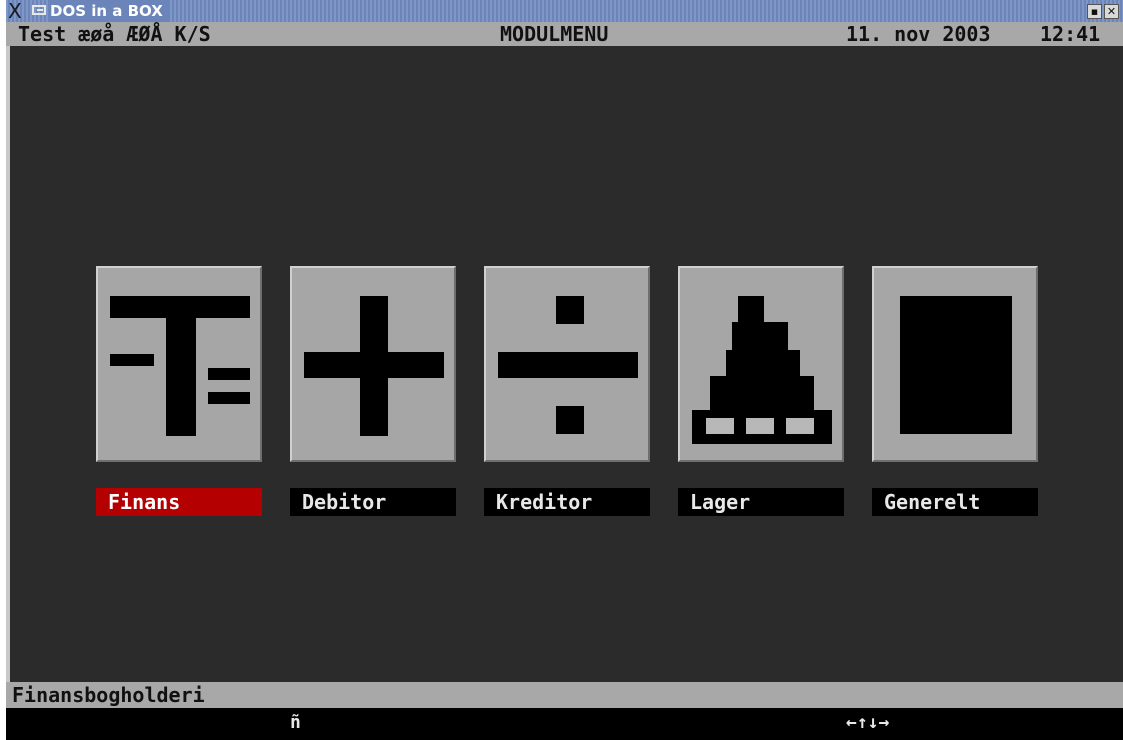 The width and height of the screenshot is (1123, 740). What do you see at coordinates (39, 10) in the screenshot?
I see `app-window-icon` at bounding box center [39, 10].